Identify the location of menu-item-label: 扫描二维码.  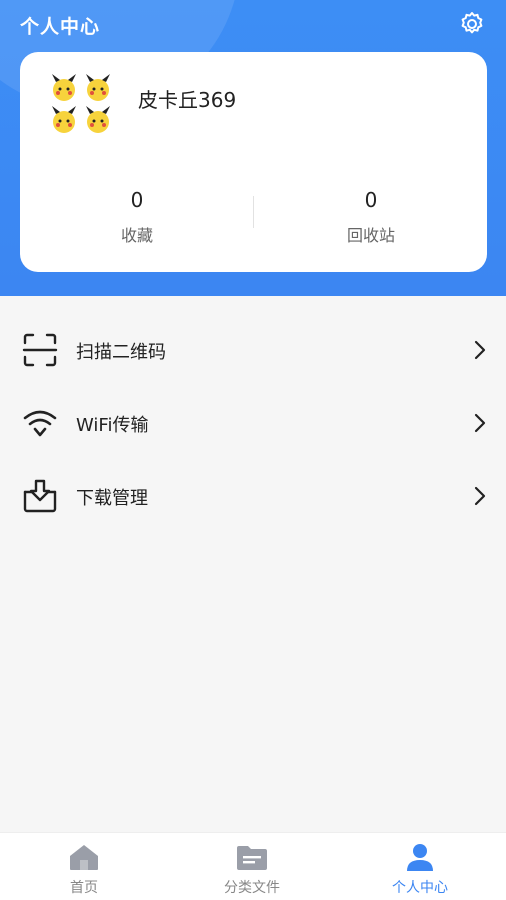
(121, 352).